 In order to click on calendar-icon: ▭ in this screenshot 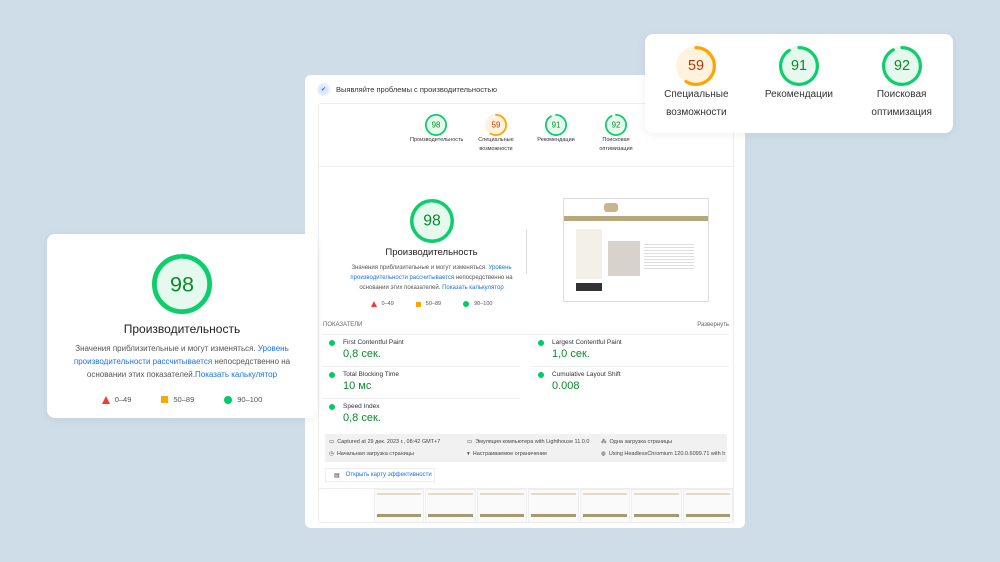, I will do `click(332, 442)`.